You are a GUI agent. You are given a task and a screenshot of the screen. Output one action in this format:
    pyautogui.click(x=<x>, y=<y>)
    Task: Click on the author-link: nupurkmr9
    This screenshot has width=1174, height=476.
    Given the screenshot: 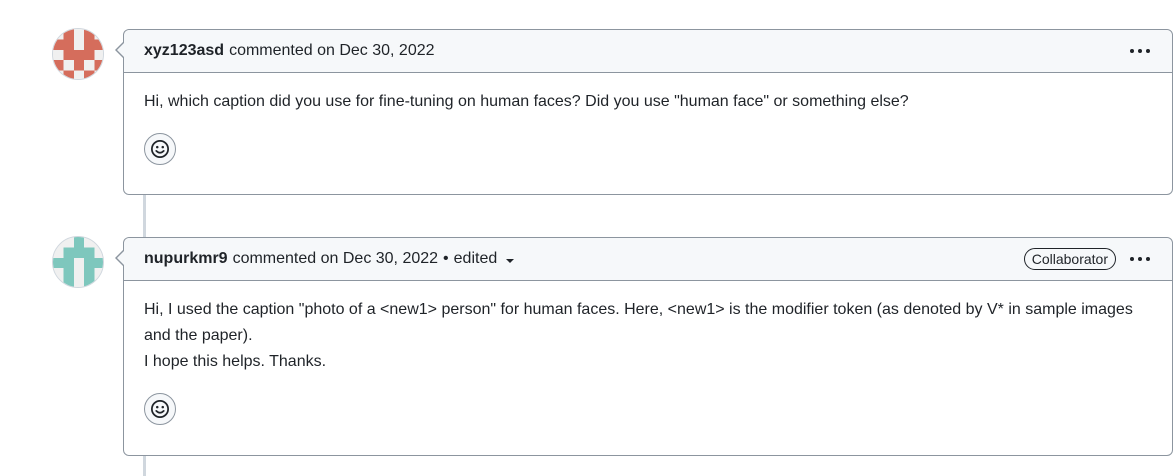 What is the action you would take?
    pyautogui.click(x=186, y=259)
    